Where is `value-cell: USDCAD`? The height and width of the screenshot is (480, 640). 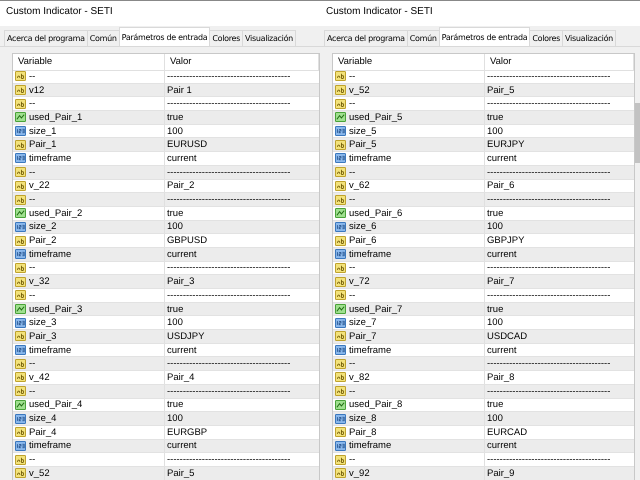 value-cell: USDCAD is located at coordinates (559, 336).